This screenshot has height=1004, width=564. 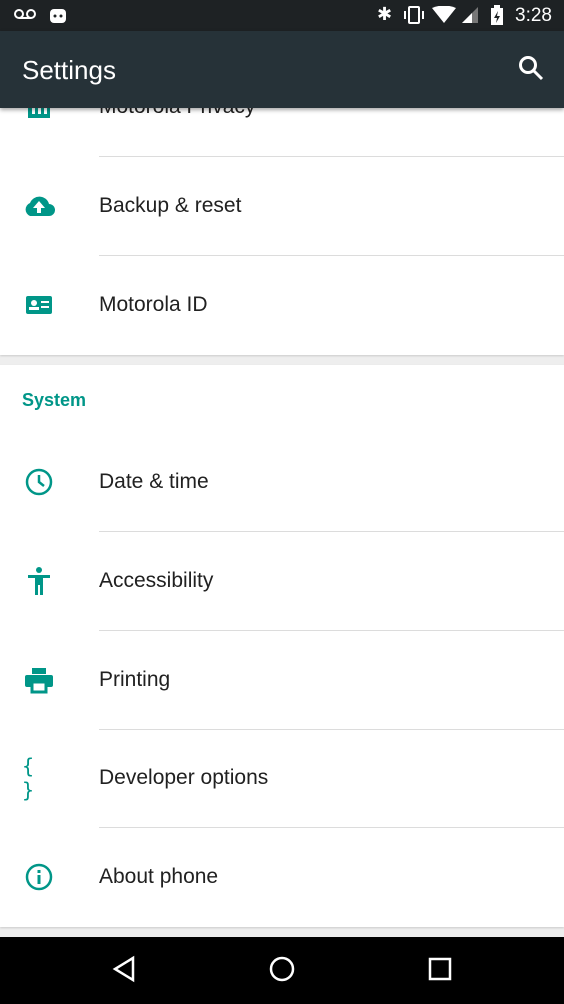 What do you see at coordinates (282, 877) in the screenshot?
I see `settings-item-about-phone: About phone` at bounding box center [282, 877].